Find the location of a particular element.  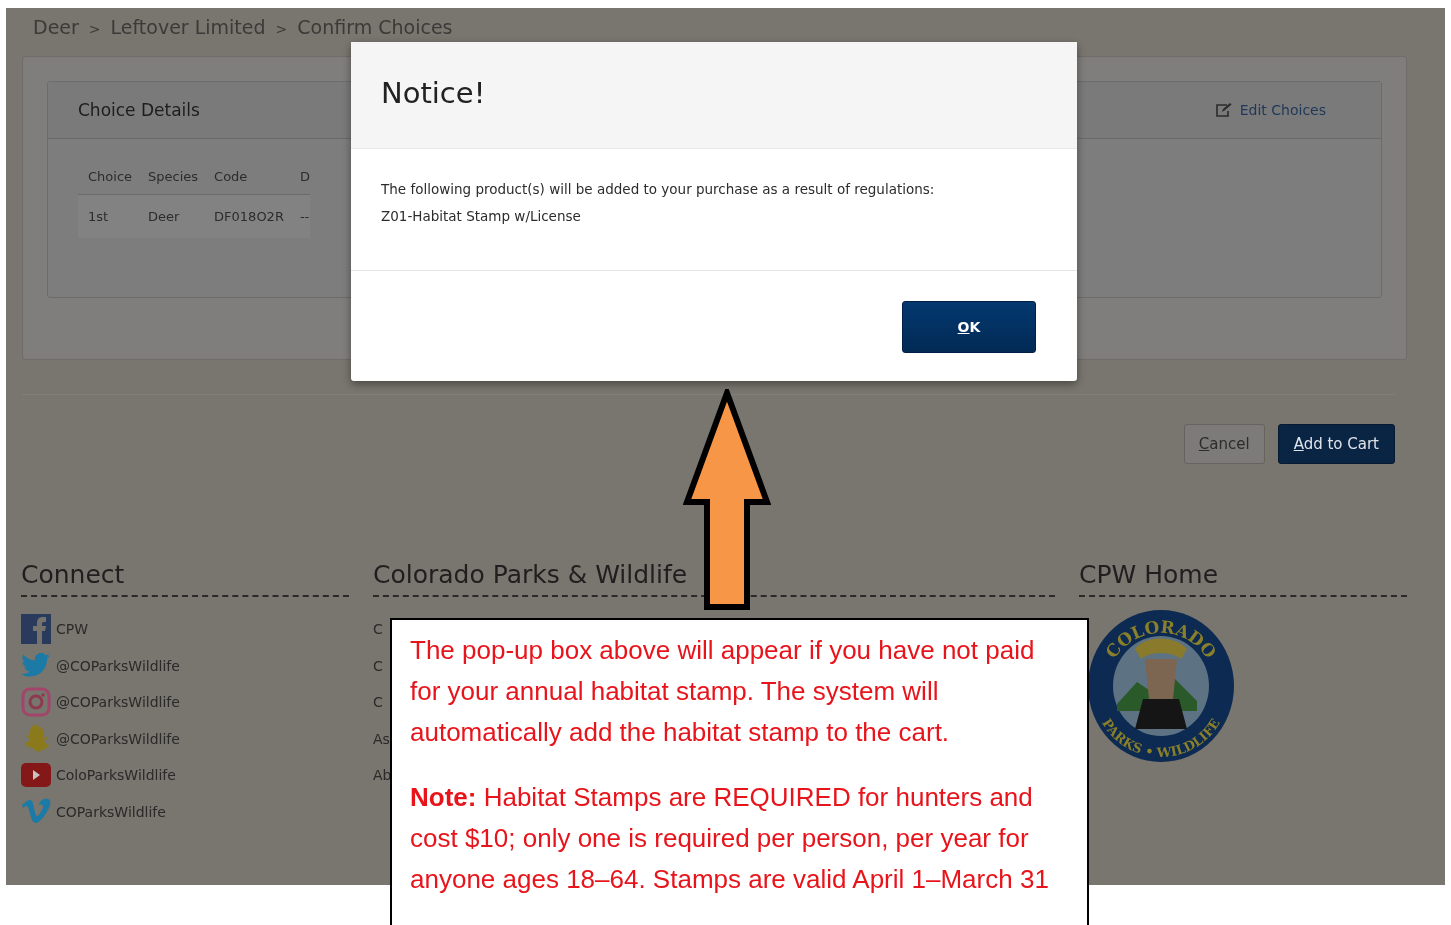

dialog-title: Notice! is located at coordinates (433, 93).